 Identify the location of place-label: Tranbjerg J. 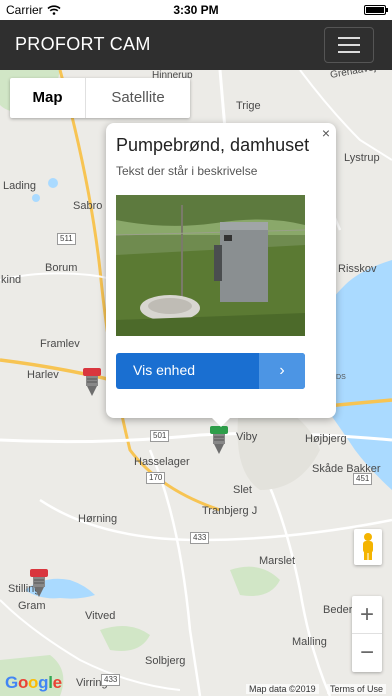
(230, 511).